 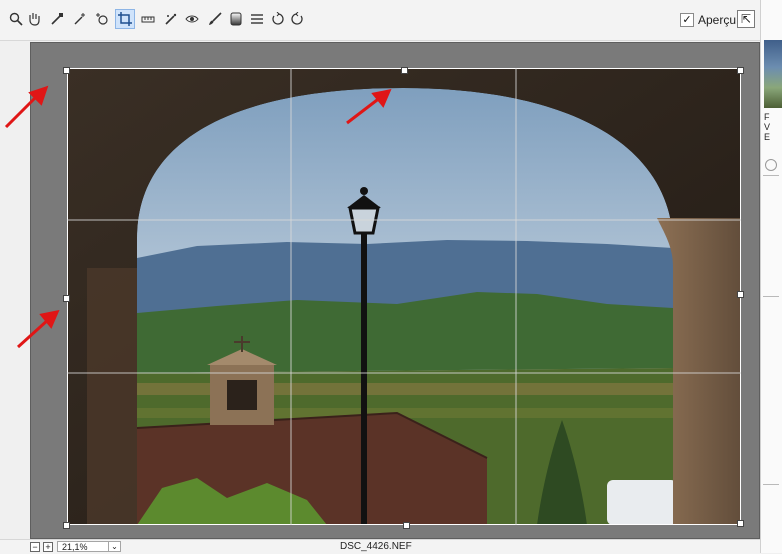 What do you see at coordinates (102, 19) in the screenshot?
I see `targeted-adjustment-icon` at bounding box center [102, 19].